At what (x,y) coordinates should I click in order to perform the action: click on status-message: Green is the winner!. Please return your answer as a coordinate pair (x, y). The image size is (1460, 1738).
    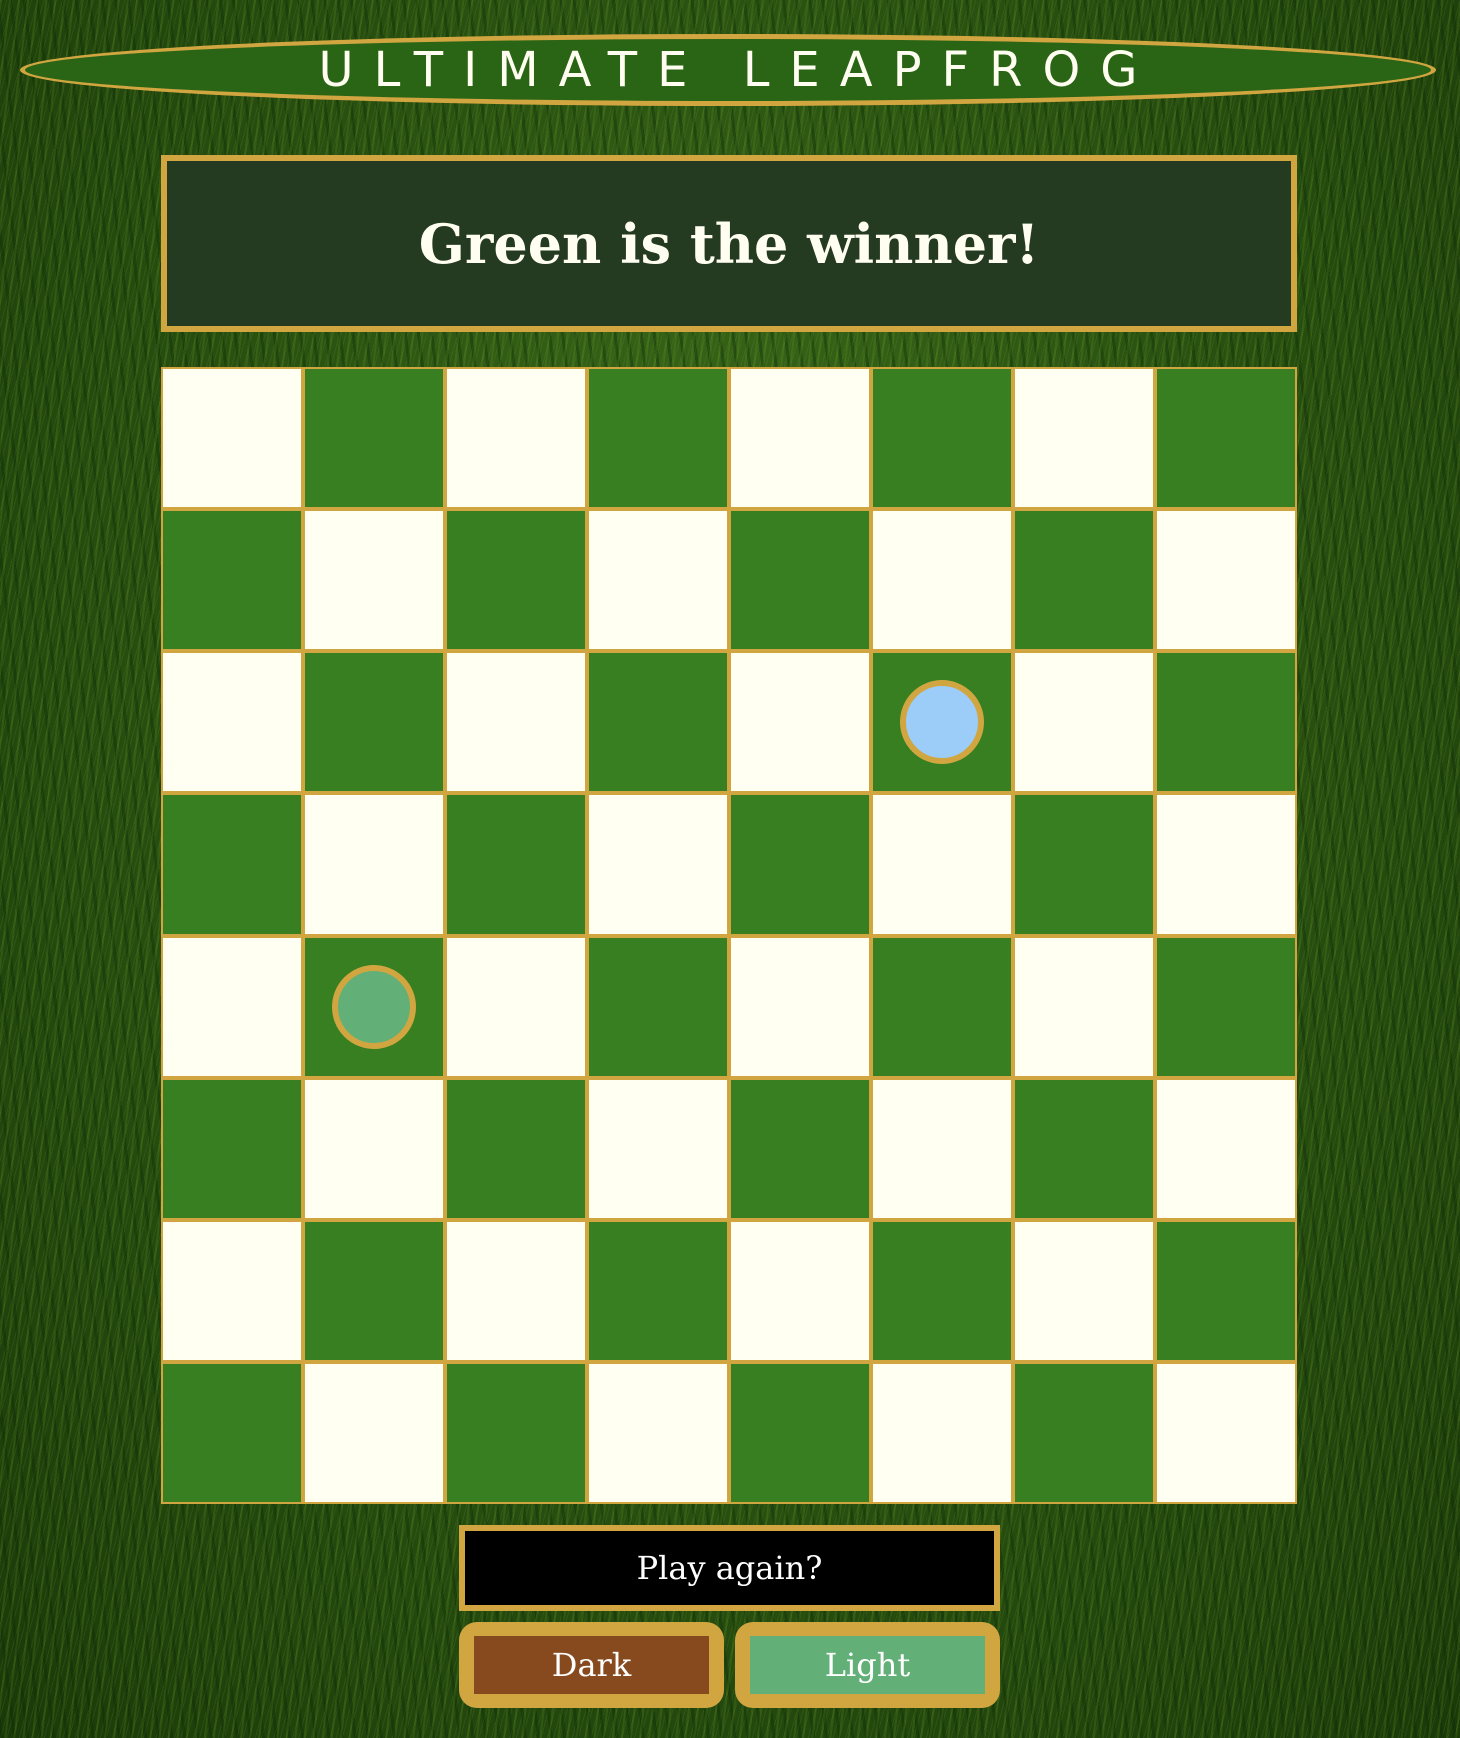
    Looking at the image, I should click on (729, 243).